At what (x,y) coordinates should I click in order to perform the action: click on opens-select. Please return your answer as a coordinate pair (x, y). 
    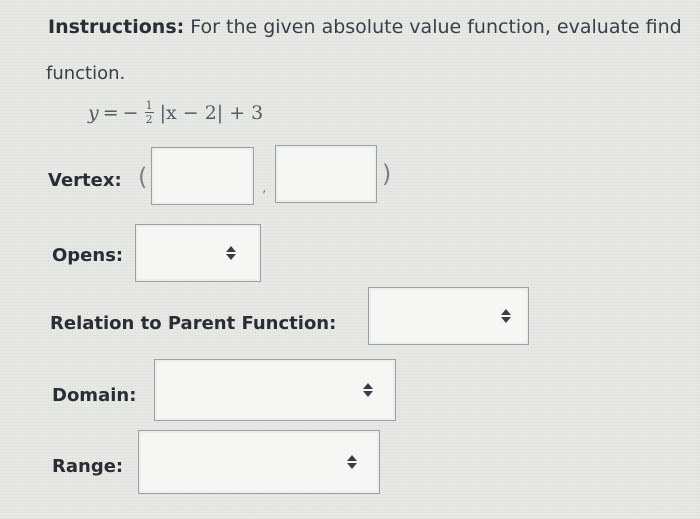
    Looking at the image, I should click on (198, 253).